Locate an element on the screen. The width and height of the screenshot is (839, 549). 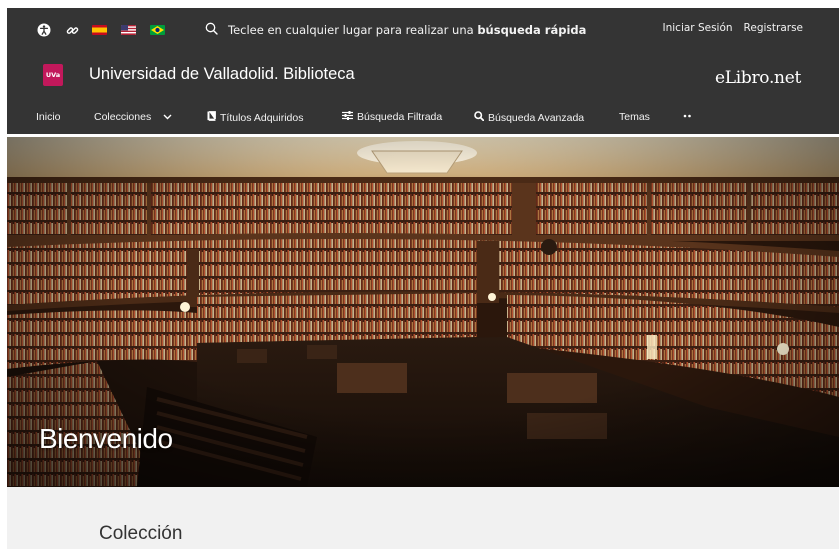
nav-busqueda-avanzada: Búsqueda Avanzada is located at coordinates (529, 117).